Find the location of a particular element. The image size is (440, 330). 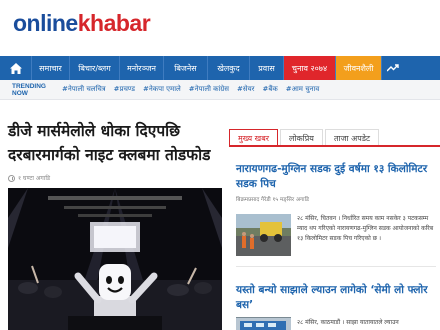

tab-popular: लोकप्रिय is located at coordinates (301, 137).